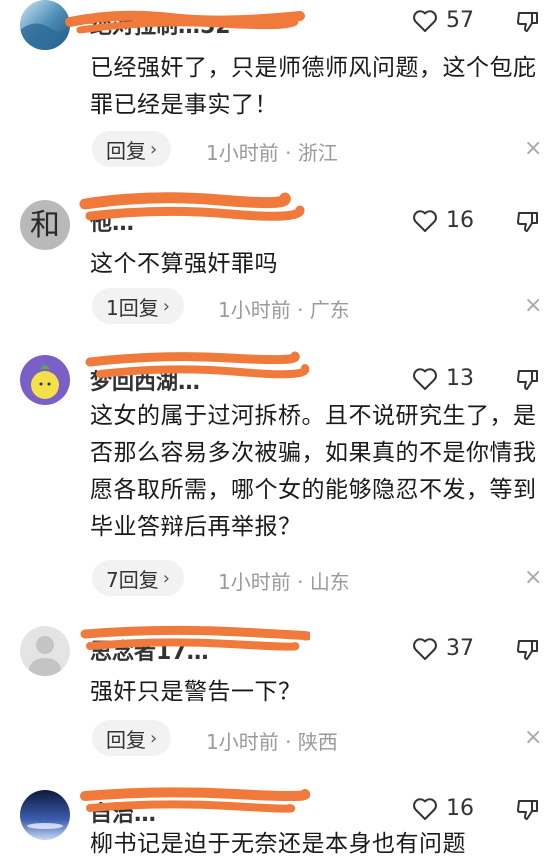  I want to click on comment-location: 陕西, so click(317, 742).